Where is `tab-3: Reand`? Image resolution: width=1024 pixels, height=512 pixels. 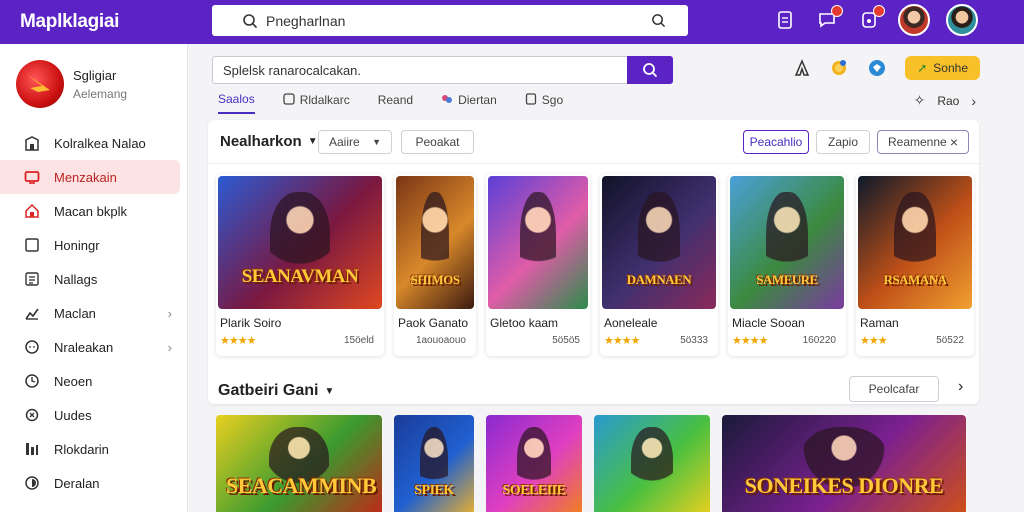
tab-3: Reand is located at coordinates (395, 103).